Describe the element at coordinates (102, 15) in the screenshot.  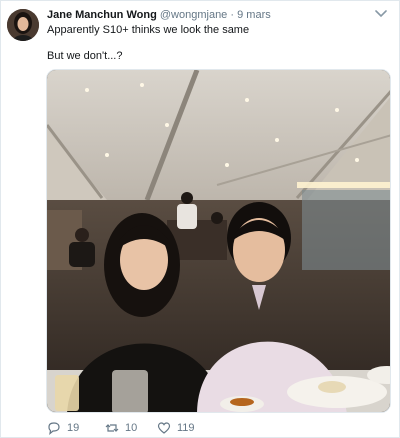
I see `author-name: Jane Manchun Wong` at that location.